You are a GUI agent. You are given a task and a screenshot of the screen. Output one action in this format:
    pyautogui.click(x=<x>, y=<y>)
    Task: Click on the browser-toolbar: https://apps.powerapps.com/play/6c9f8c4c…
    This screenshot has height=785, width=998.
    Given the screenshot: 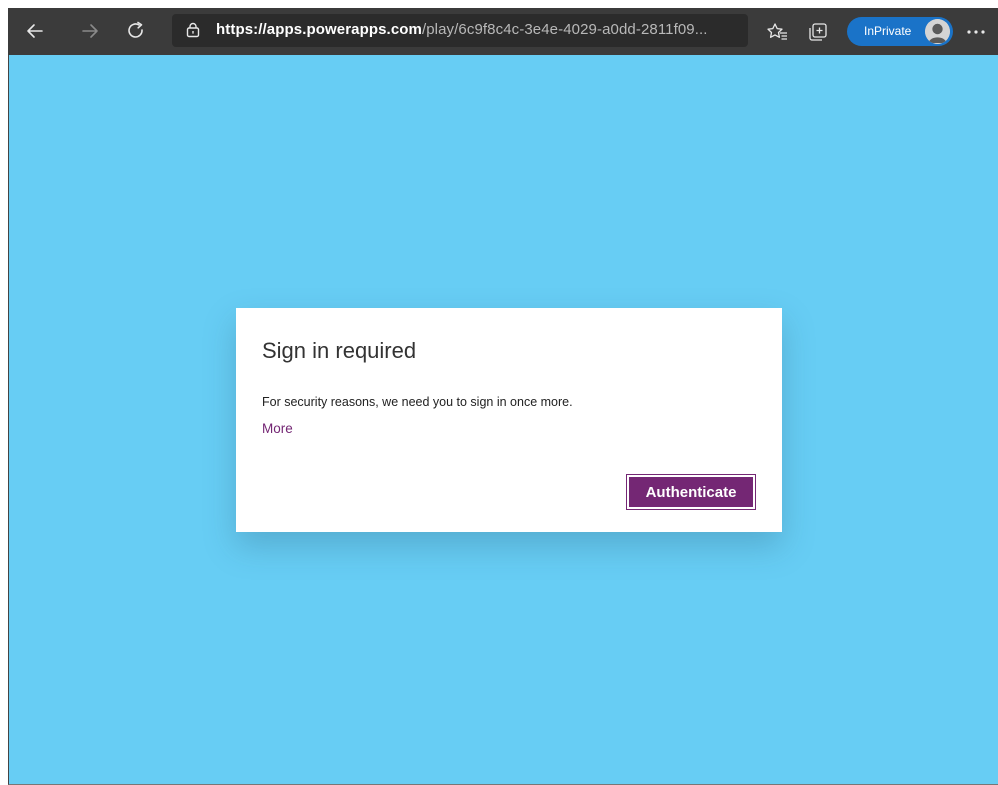 What is the action you would take?
    pyautogui.click(x=503, y=31)
    